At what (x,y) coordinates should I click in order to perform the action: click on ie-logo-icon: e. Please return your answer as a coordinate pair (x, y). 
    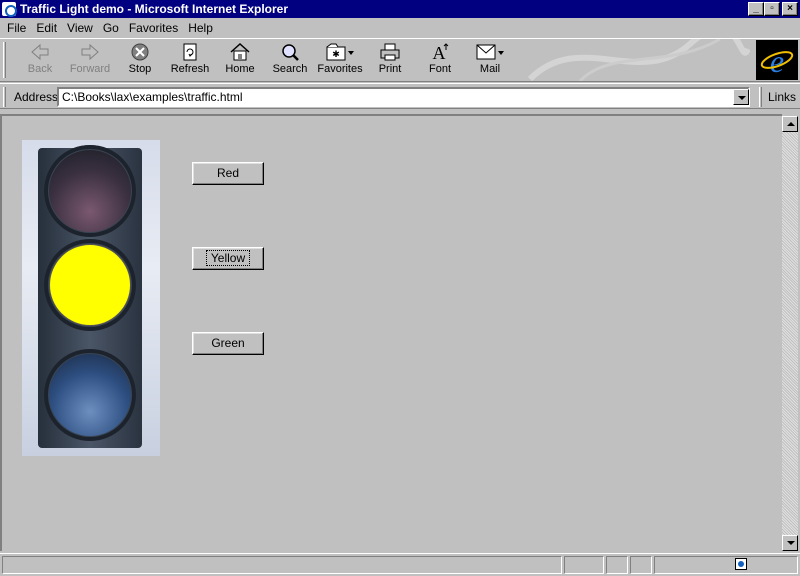
    Looking at the image, I should click on (777, 60).